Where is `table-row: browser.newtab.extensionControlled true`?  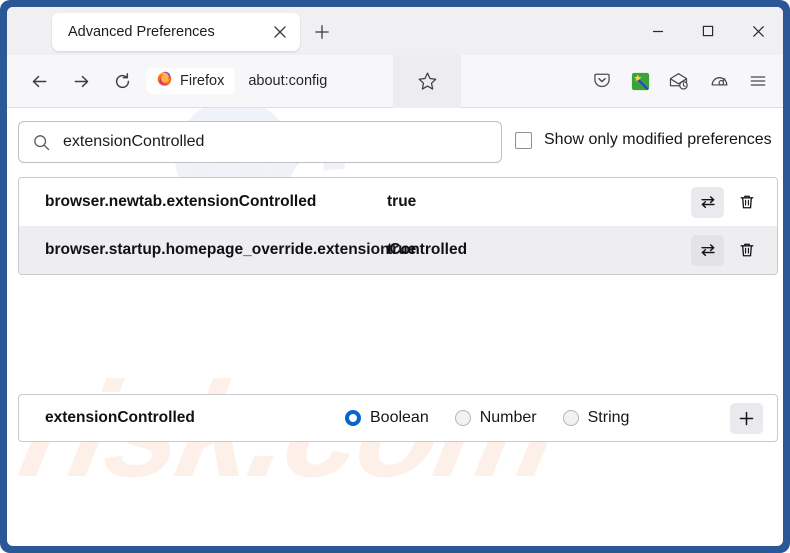
table-row: browser.newtab.extensionControlled true is located at coordinates (398, 202).